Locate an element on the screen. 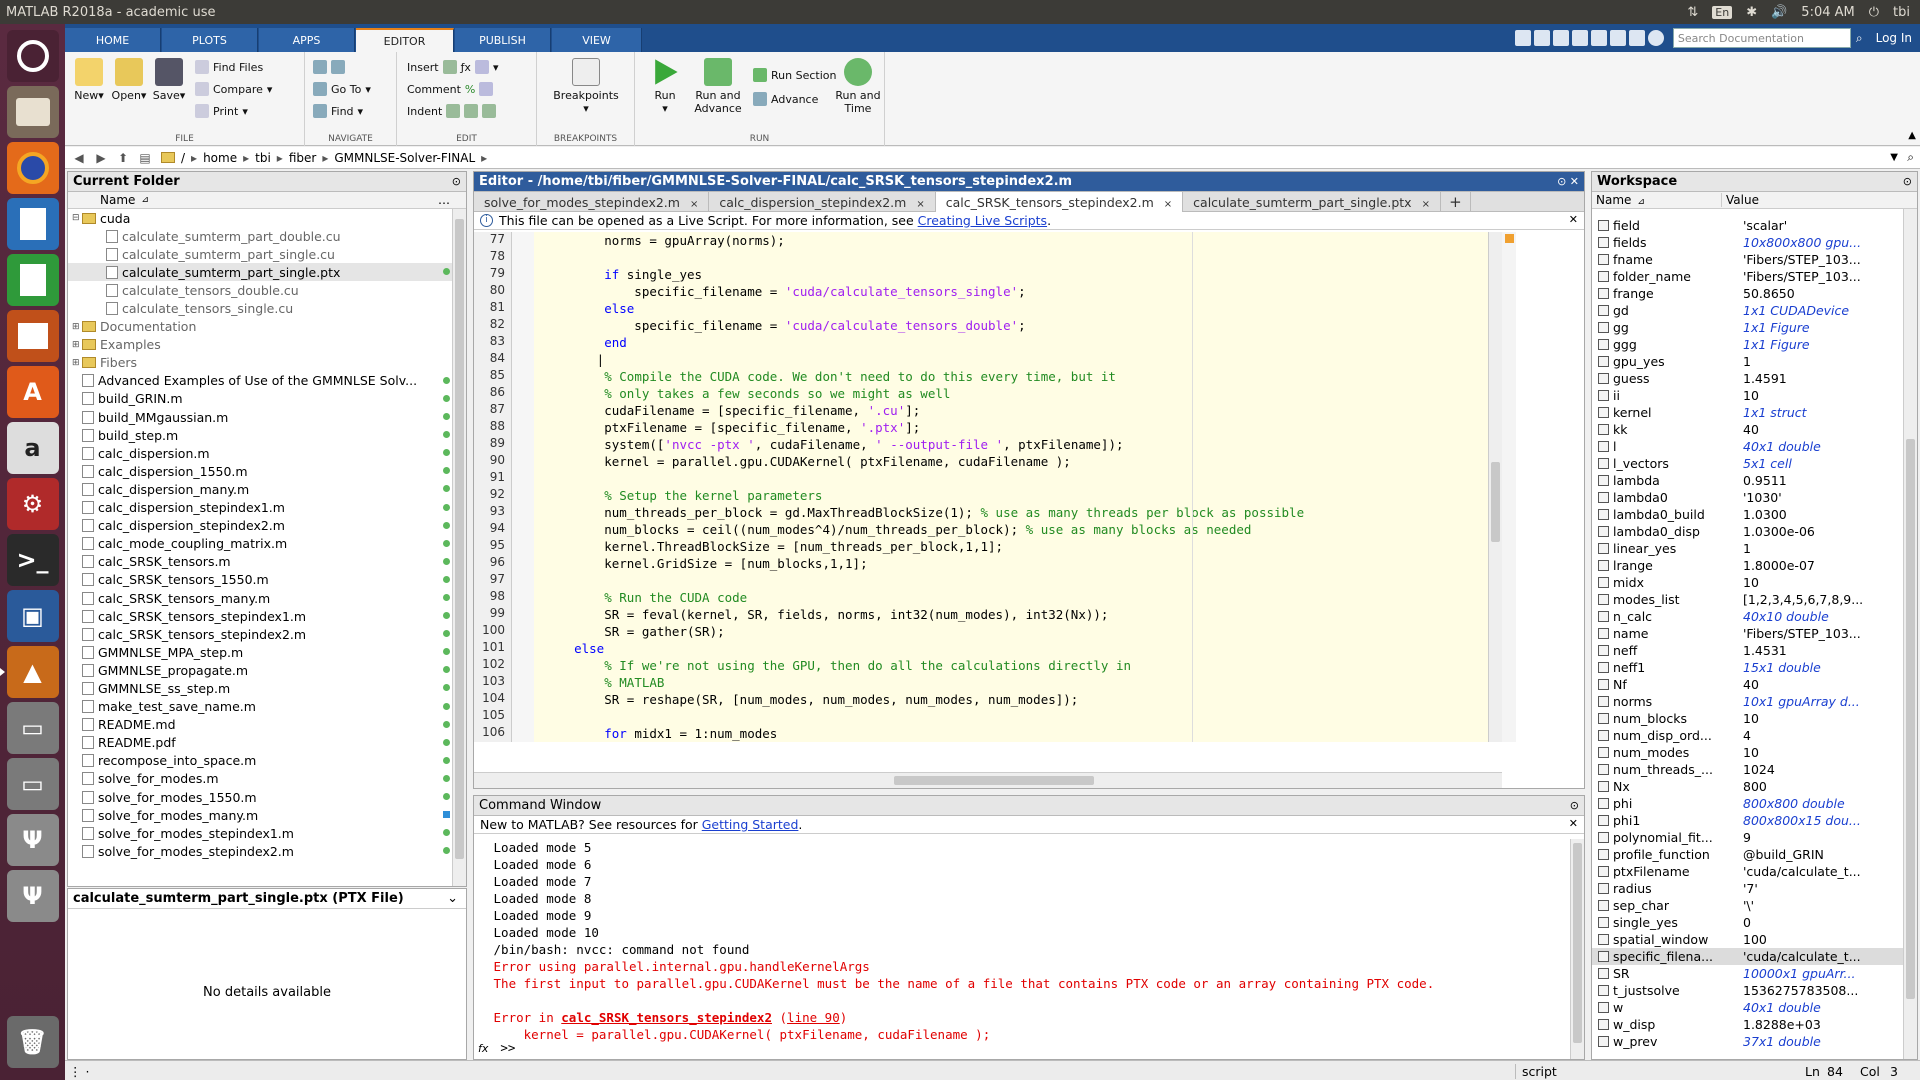 Image resolution: width=1920 pixels, height=1080 pixels. workspace-variable-row: lambda0 '1030' is located at coordinates (1747, 497).